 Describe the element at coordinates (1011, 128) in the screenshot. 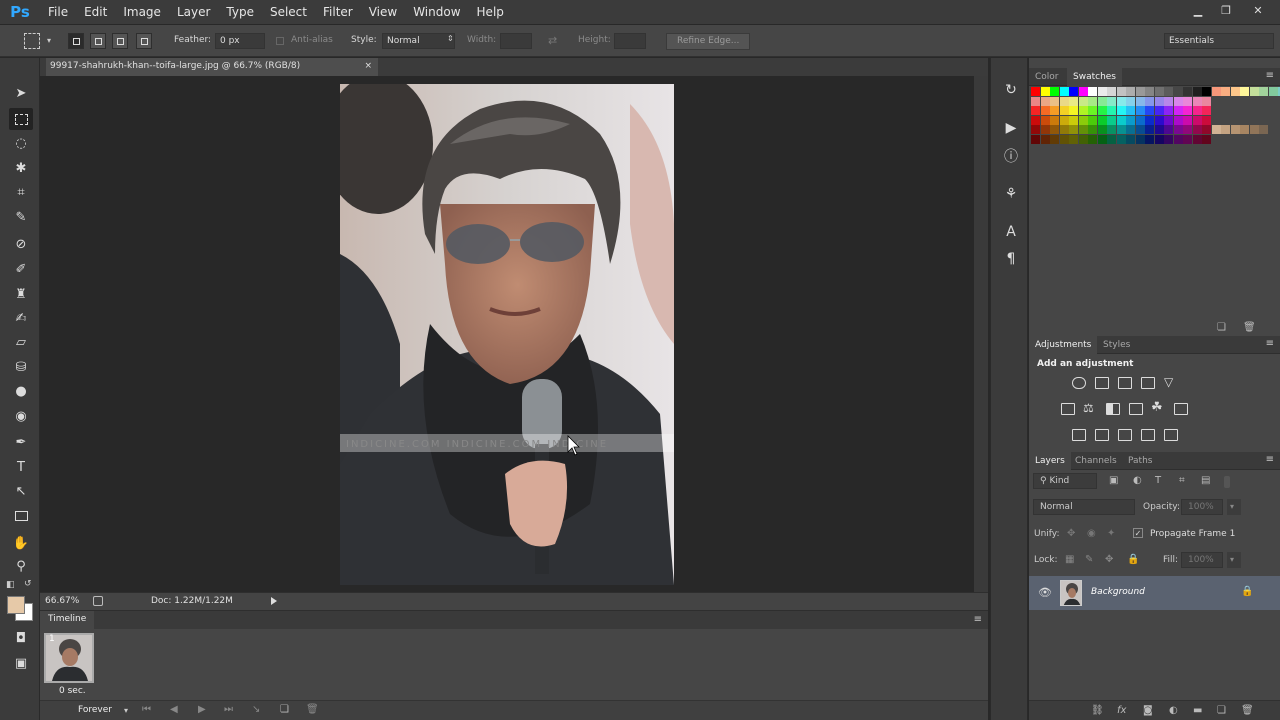

I see `actions-panel-icon: ▶` at that location.